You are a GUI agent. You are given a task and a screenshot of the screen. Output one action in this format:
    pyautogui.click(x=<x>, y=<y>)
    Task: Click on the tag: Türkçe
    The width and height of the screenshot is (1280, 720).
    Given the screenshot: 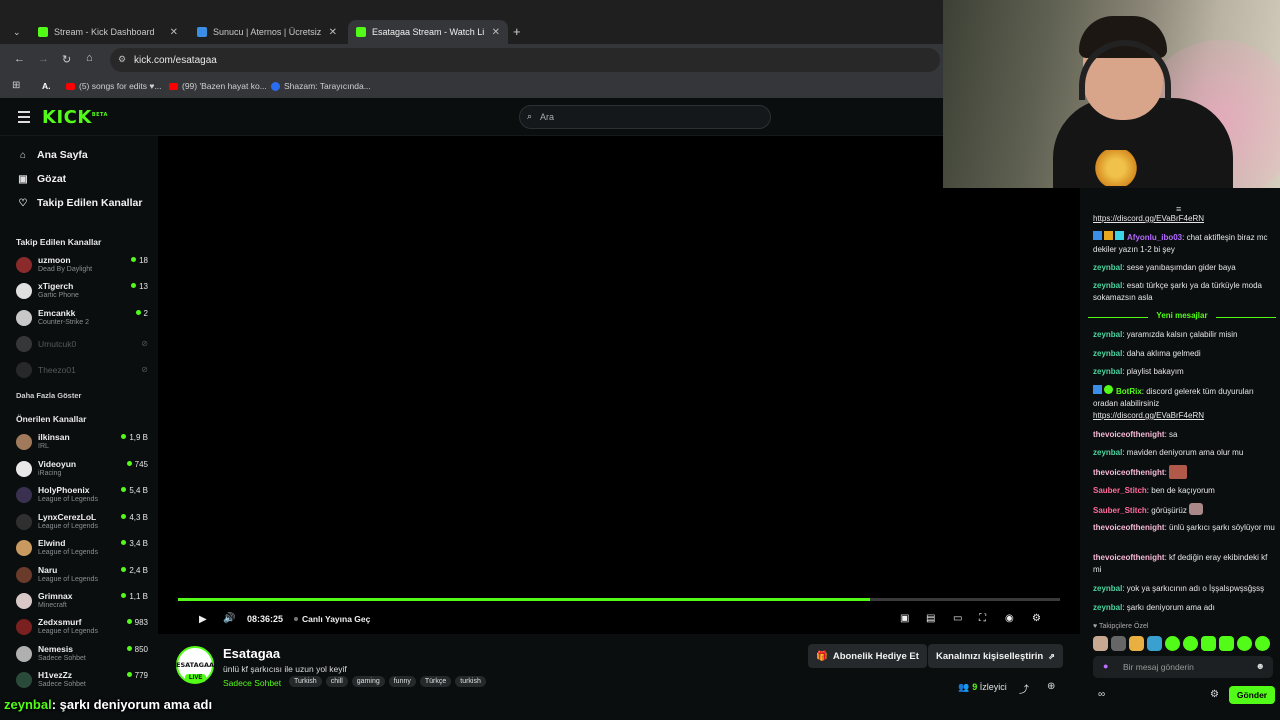 What is the action you would take?
    pyautogui.click(x=435, y=681)
    